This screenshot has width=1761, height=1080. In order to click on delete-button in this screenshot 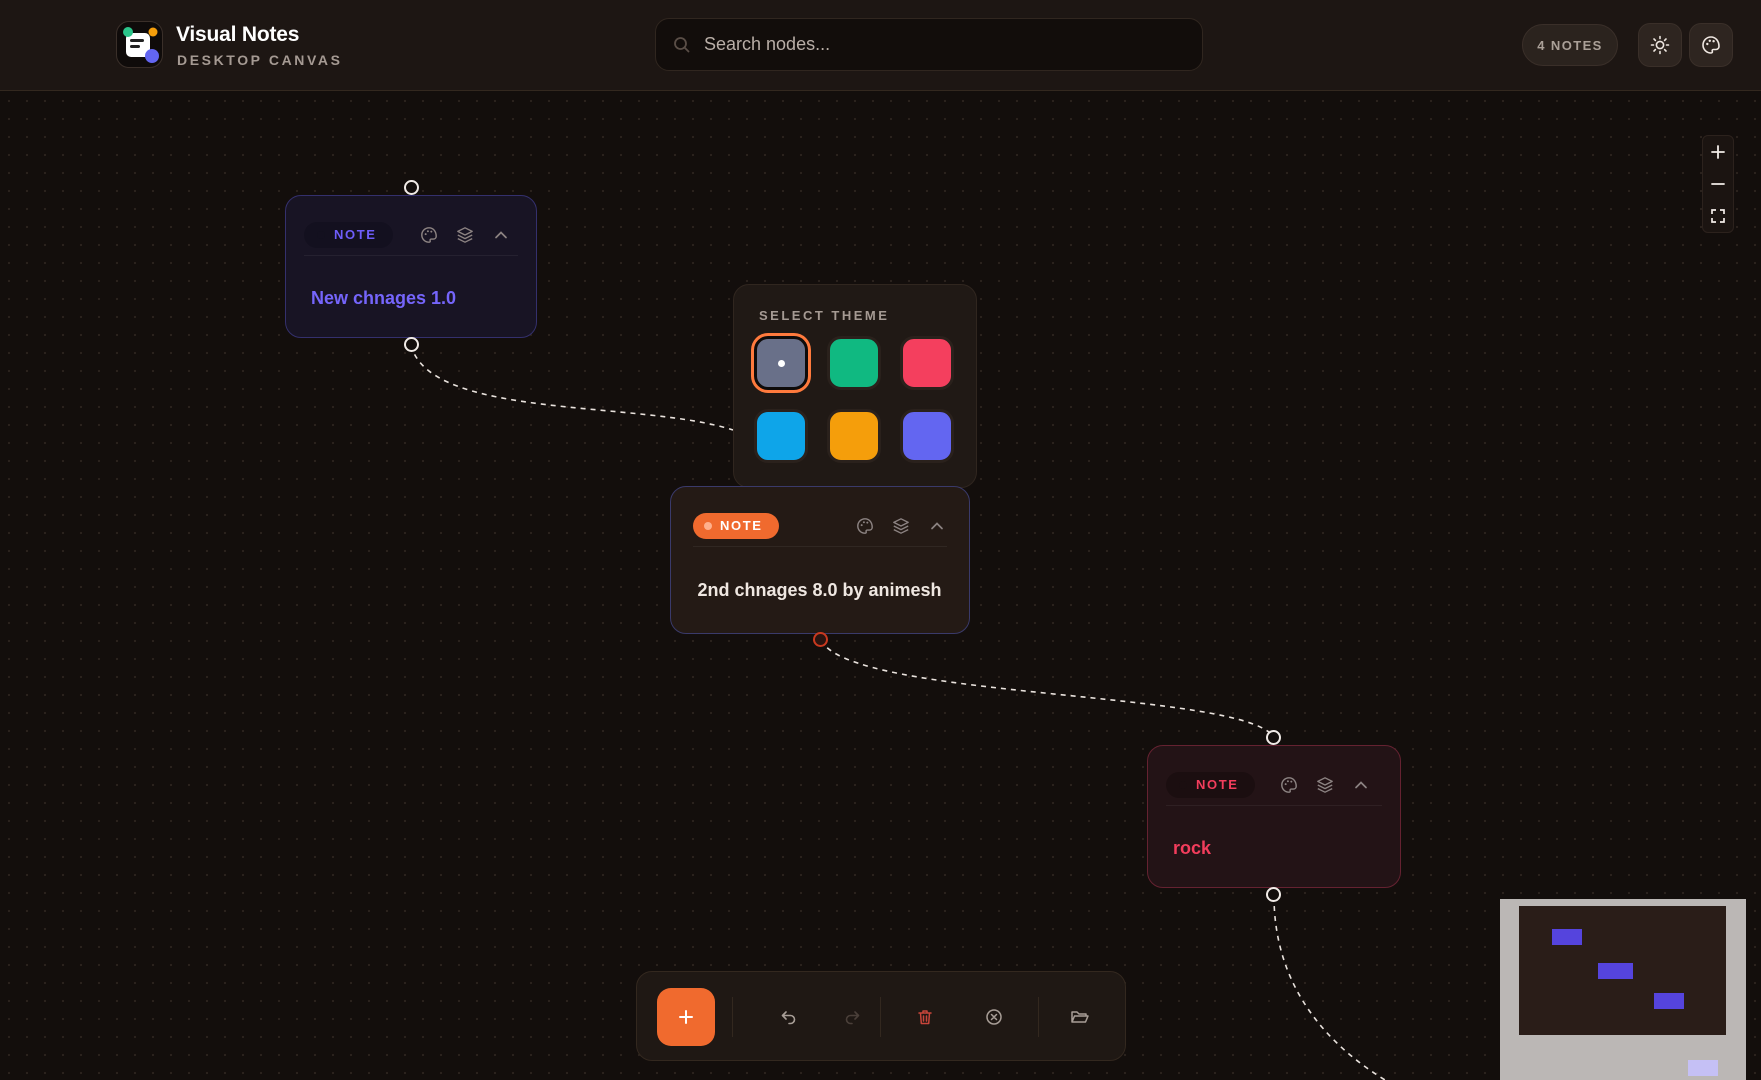, I will do `click(925, 1017)`.